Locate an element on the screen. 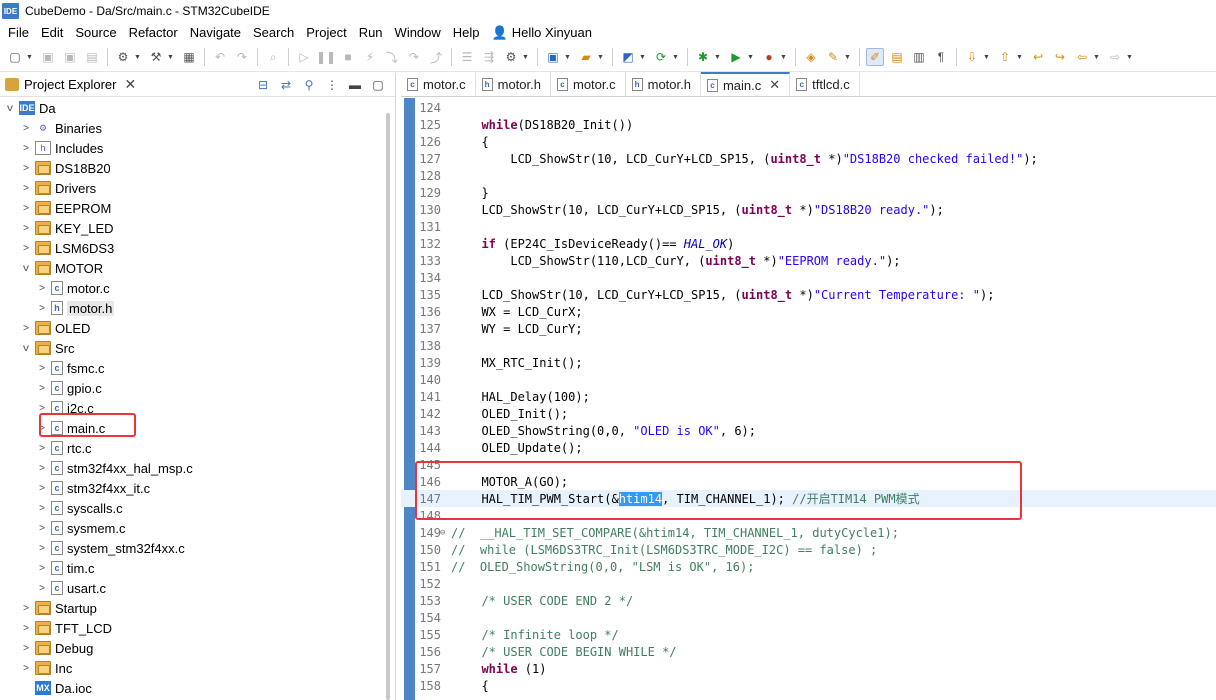  save-all-icon: ▣ is located at coordinates (70, 57).